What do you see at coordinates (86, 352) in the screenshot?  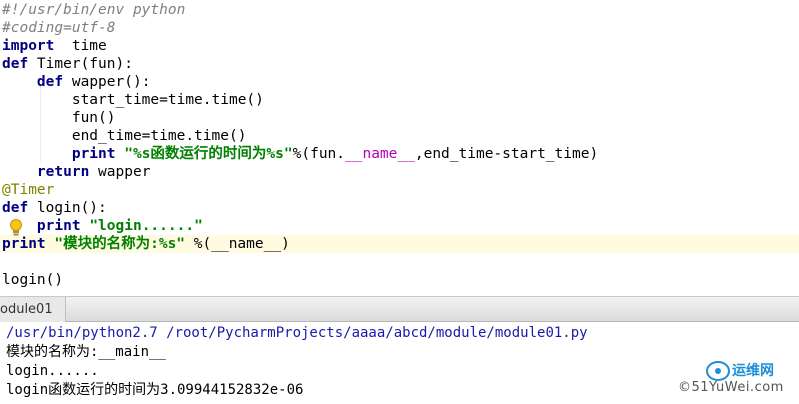 I see `console-output-line: 模块的名称为:__main__` at bounding box center [86, 352].